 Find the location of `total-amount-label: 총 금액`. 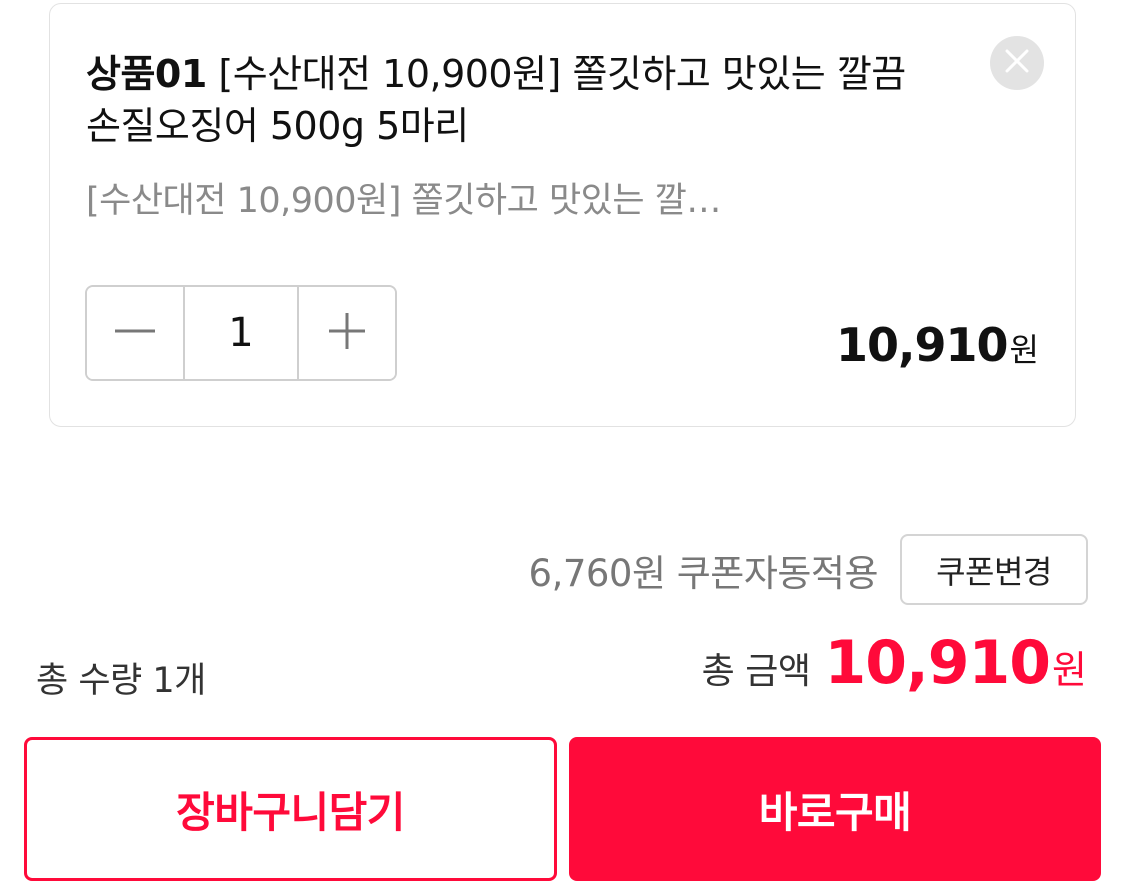

total-amount-label: 총 금액 is located at coordinates (756, 671).